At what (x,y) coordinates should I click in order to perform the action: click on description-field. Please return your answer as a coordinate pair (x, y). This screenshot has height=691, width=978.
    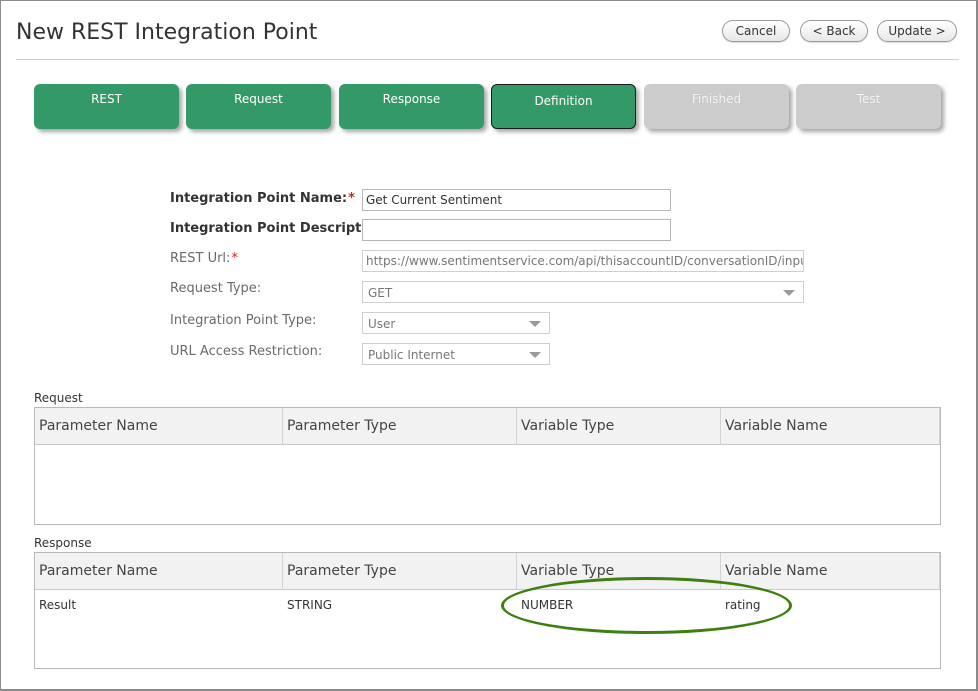
    Looking at the image, I should click on (516, 230).